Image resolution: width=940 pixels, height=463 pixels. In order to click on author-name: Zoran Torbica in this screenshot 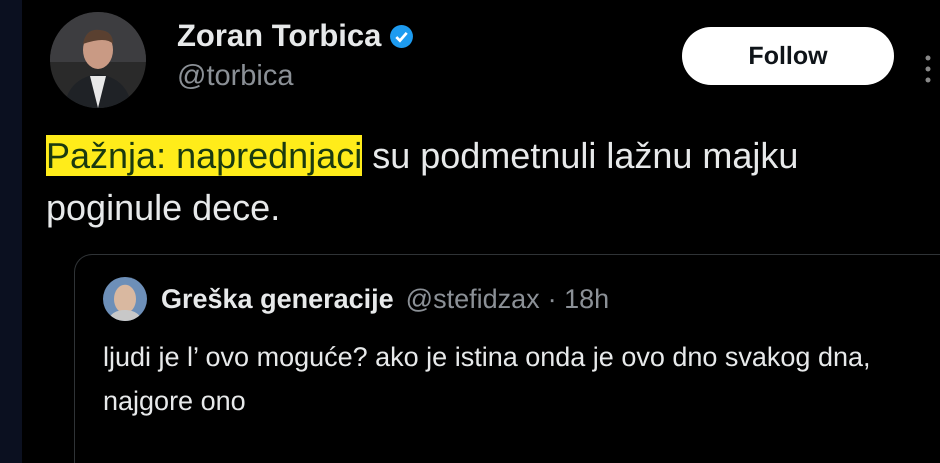, I will do `click(279, 36)`.